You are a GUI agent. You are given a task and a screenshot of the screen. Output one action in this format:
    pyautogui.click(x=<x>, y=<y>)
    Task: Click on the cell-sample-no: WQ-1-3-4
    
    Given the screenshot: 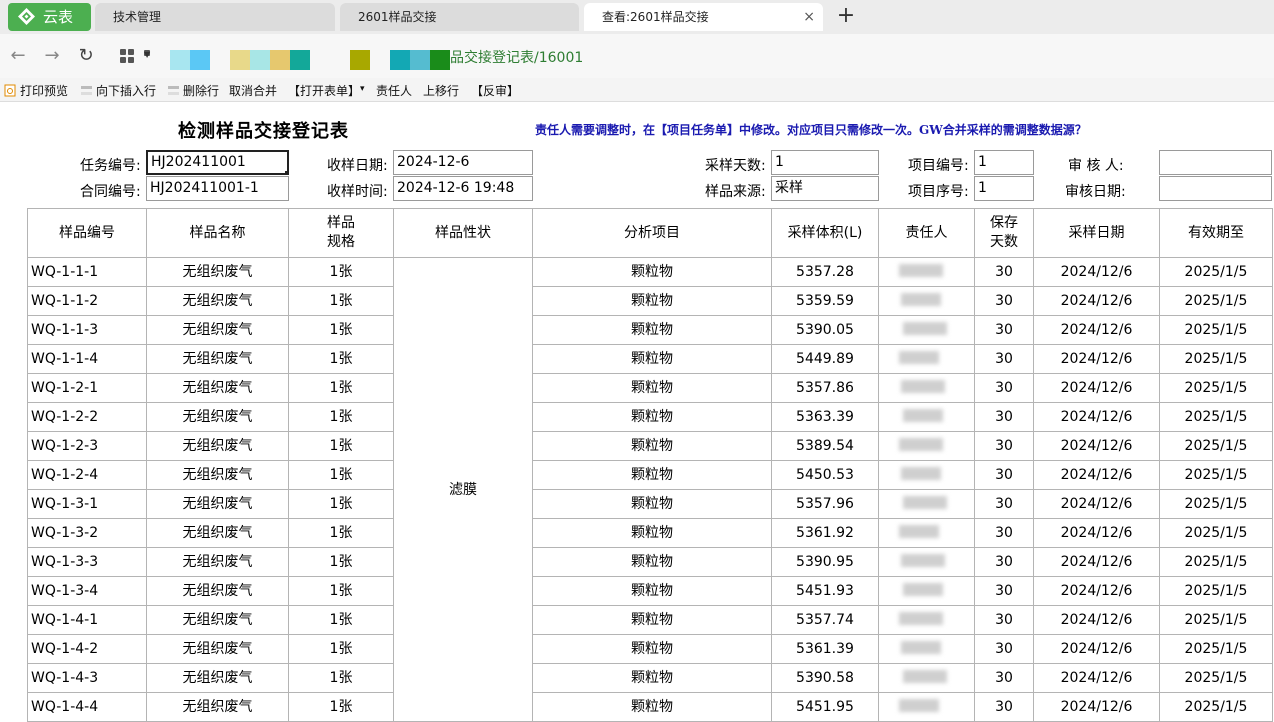 What is the action you would take?
    pyautogui.click(x=87, y=591)
    